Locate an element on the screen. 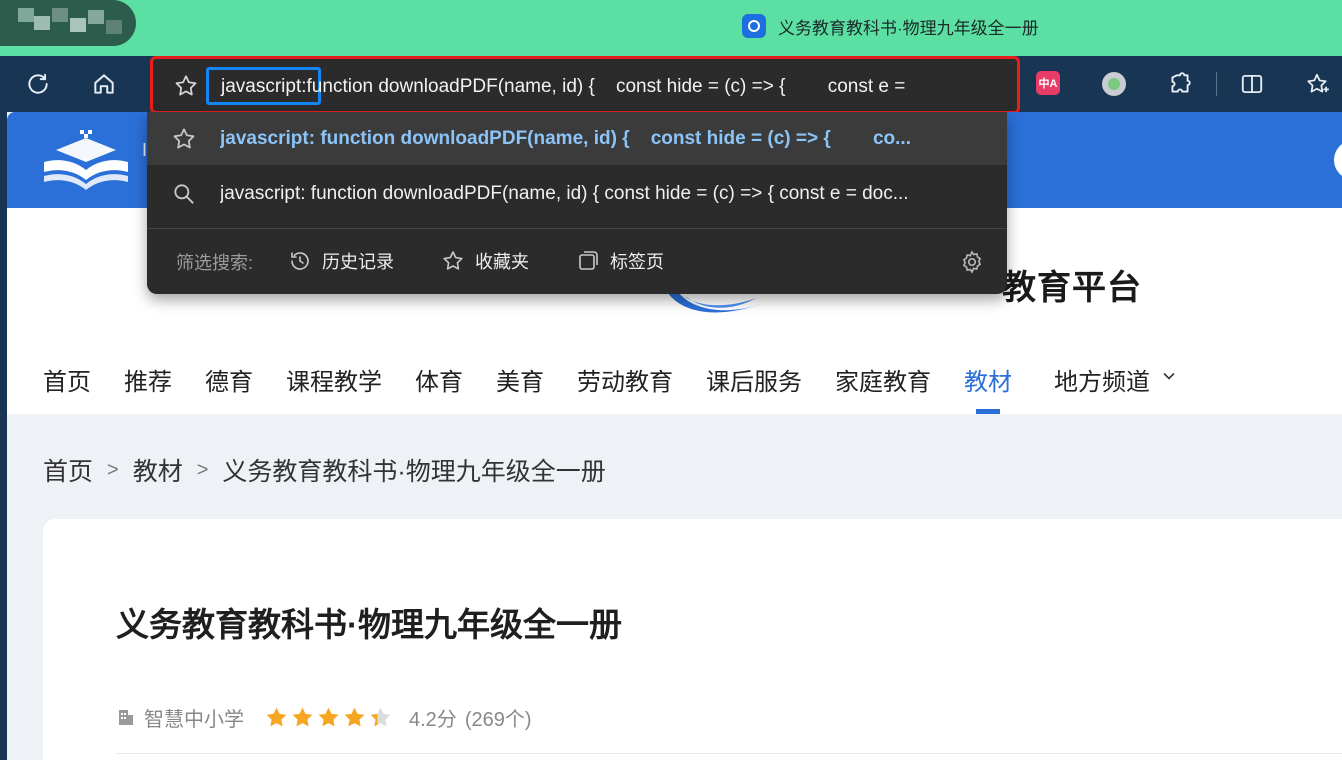 Image resolution: width=1342 pixels, height=760 pixels. nav-item-family: 家庭教育 is located at coordinates (883, 379).